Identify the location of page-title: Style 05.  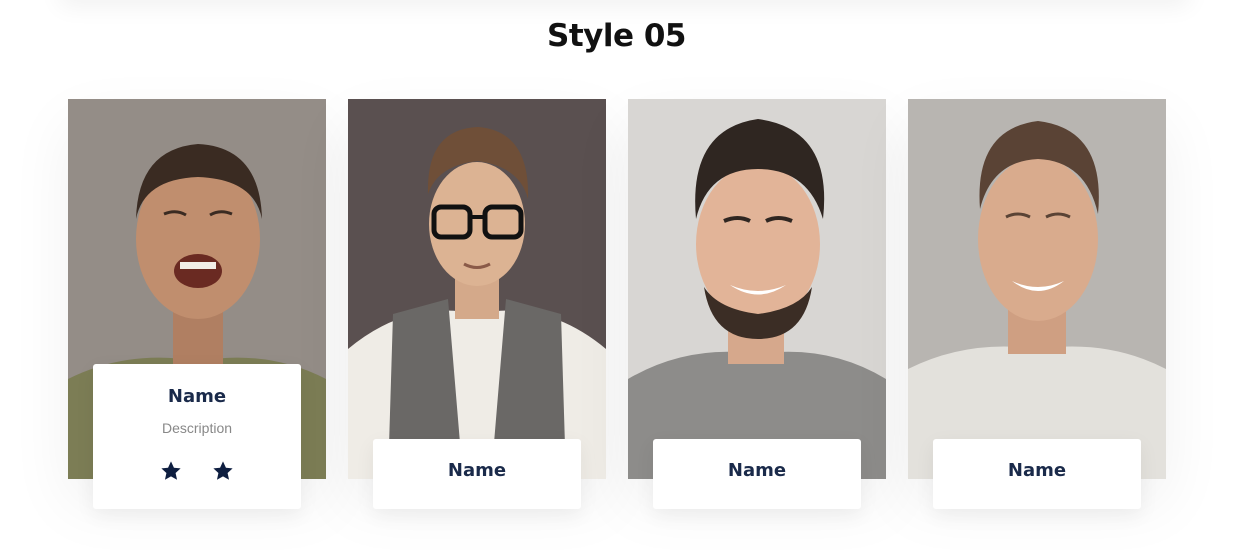
(616, 36).